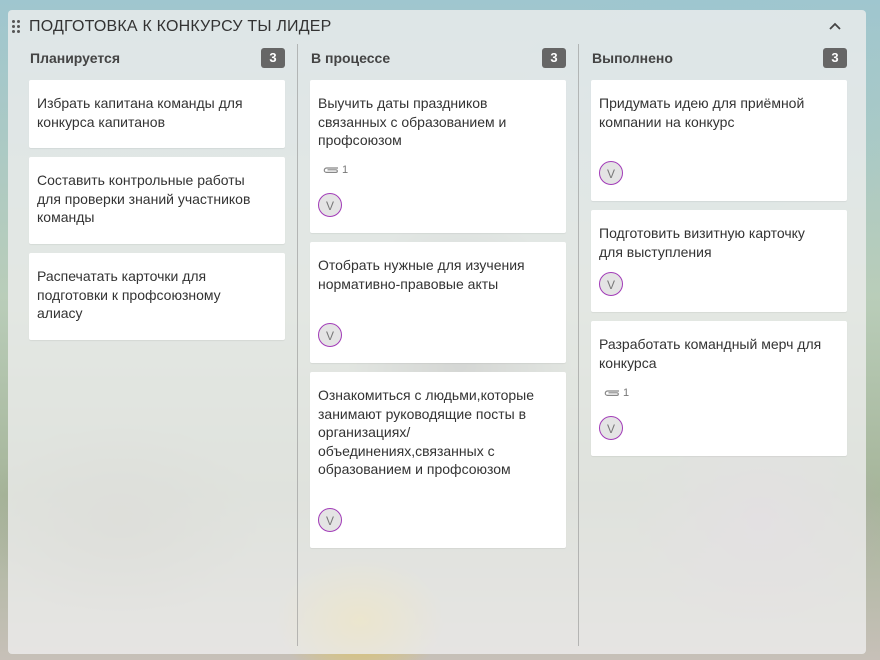 The height and width of the screenshot is (660, 880). Describe the element at coordinates (17, 27) in the screenshot. I see `drag-handle-icon` at that location.